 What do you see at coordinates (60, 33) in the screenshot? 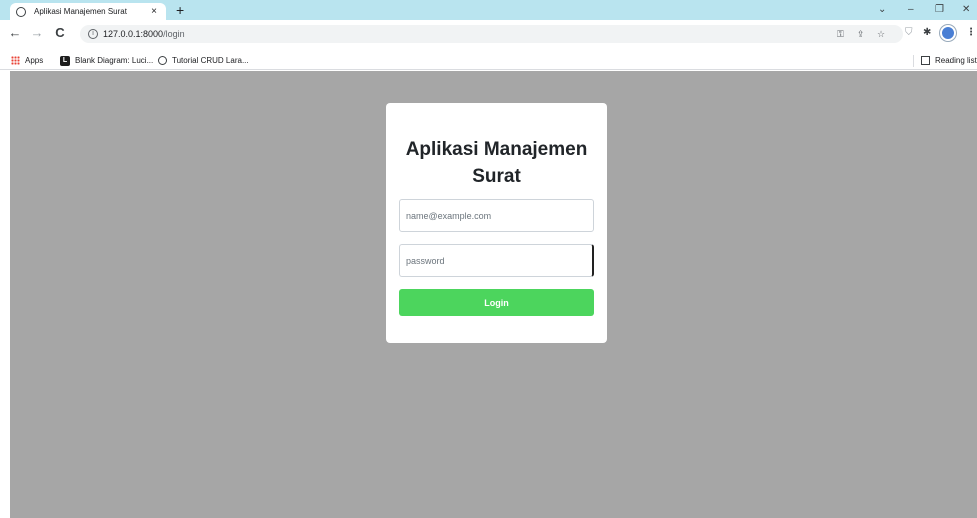
I see `reload-button: C` at bounding box center [60, 33].